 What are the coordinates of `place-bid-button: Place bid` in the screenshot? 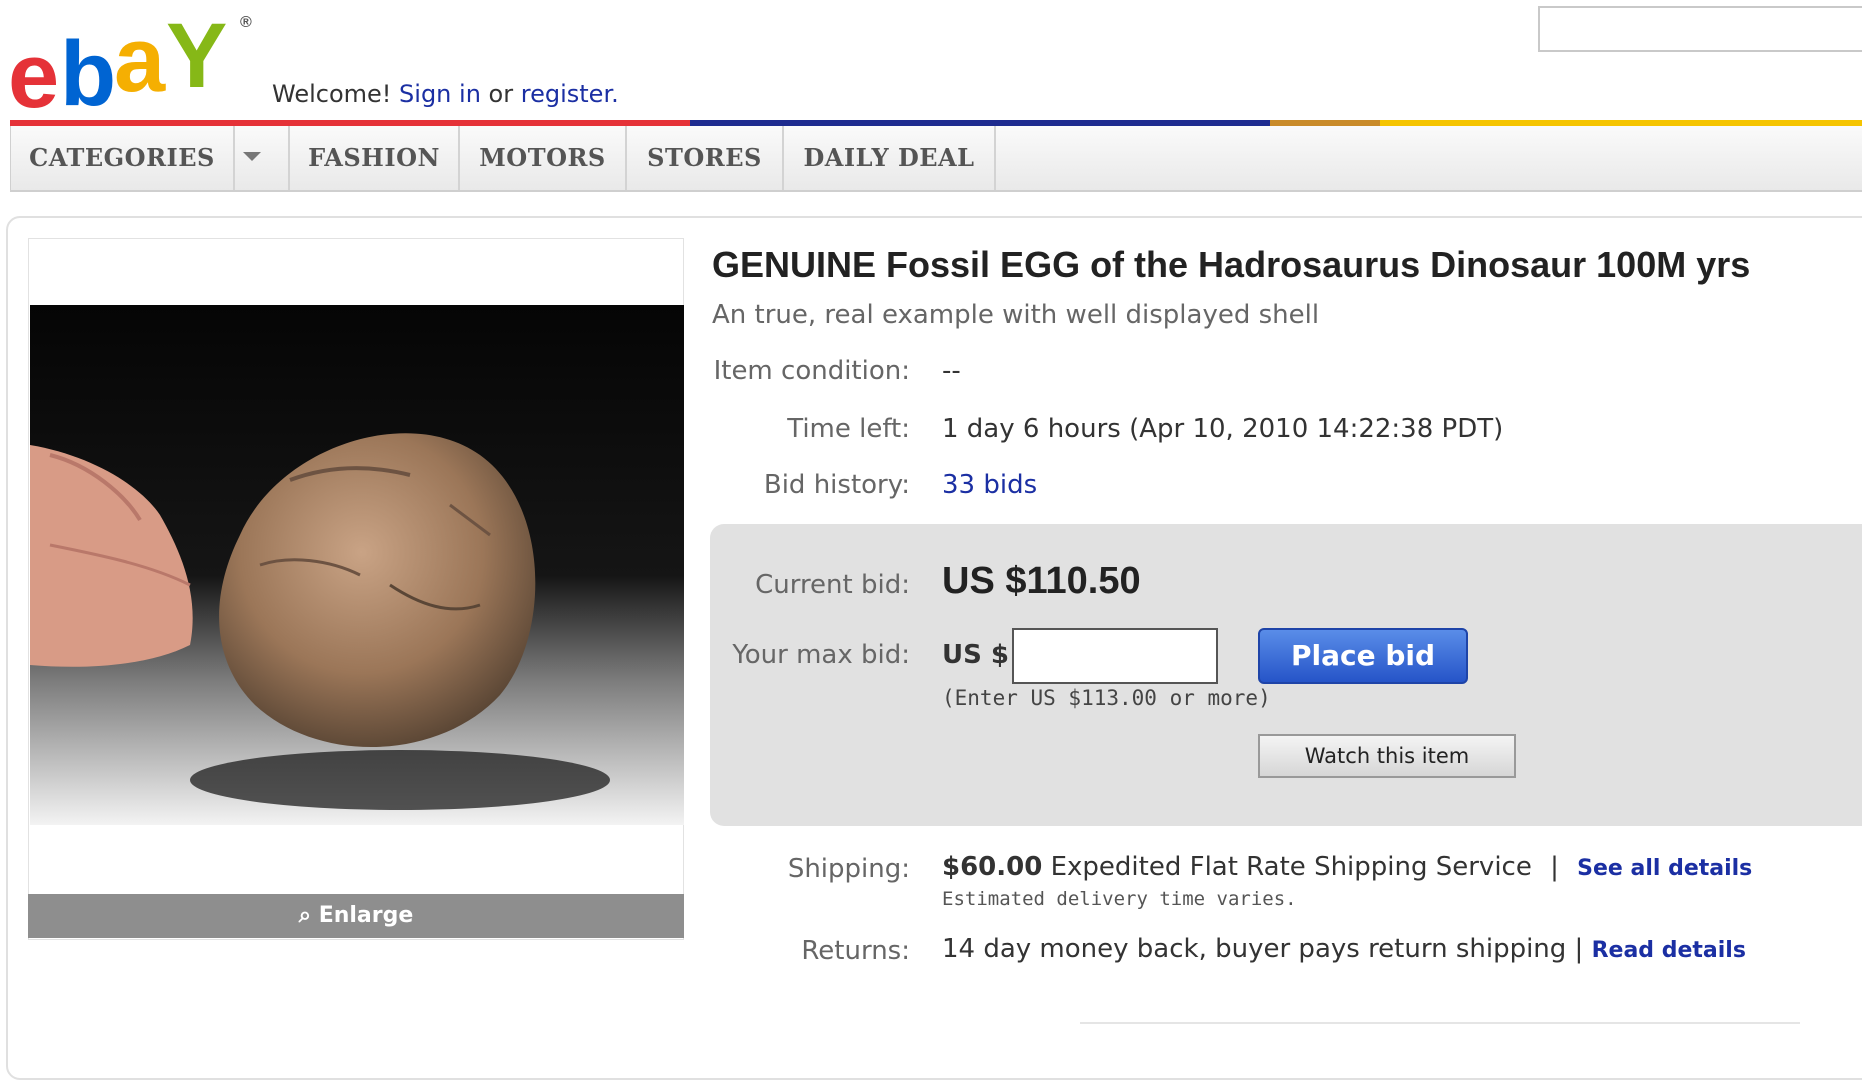 It's located at (1363, 656).